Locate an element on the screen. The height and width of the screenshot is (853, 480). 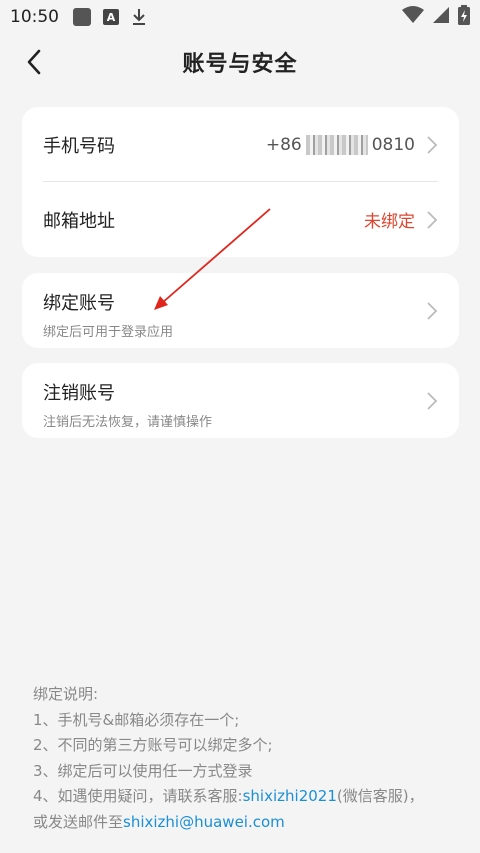
phone-suffix: 0810 is located at coordinates (393, 144).